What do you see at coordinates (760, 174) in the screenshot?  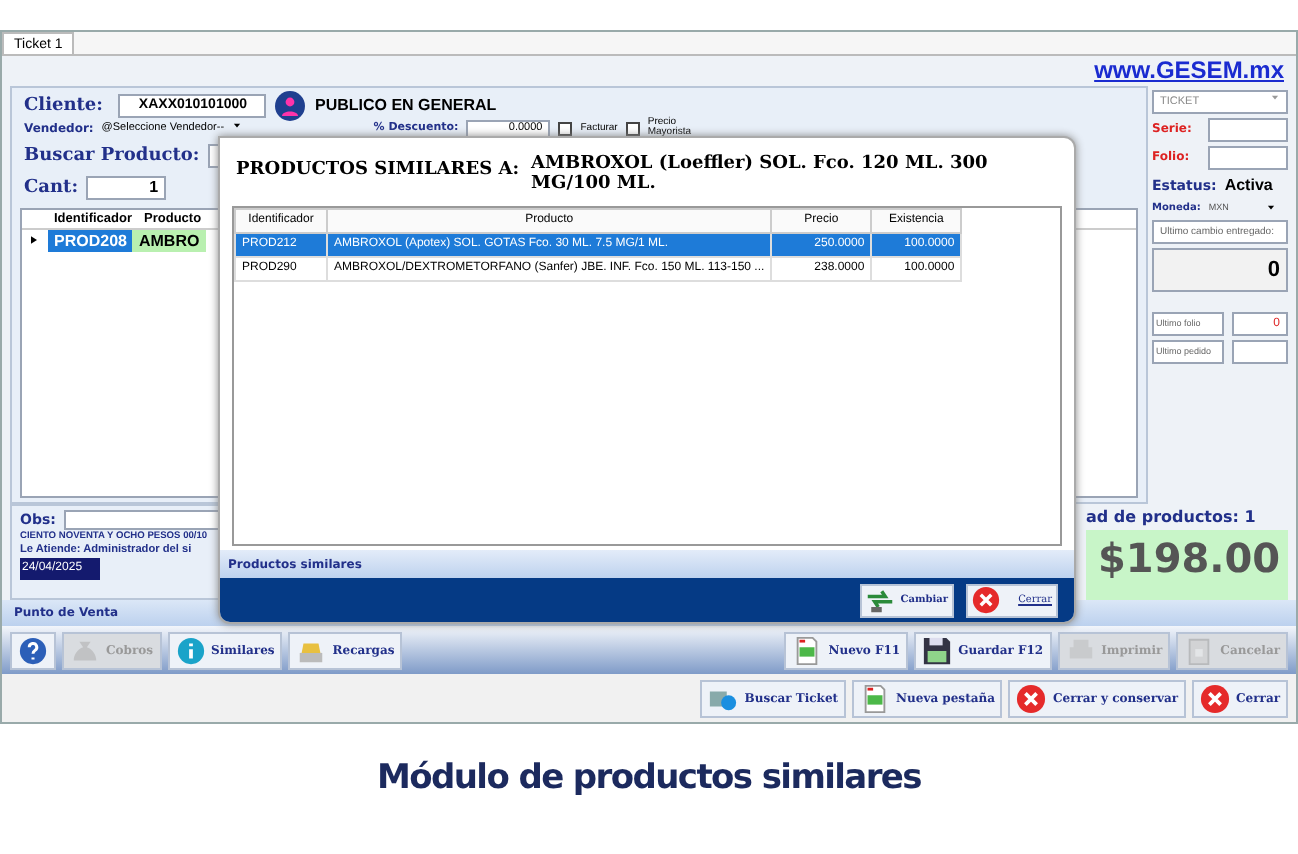 I see `product-name: AMBROXOL (Loeffler) SOL. Fco. 120 ML. 300 MG/100 ML.` at bounding box center [760, 174].